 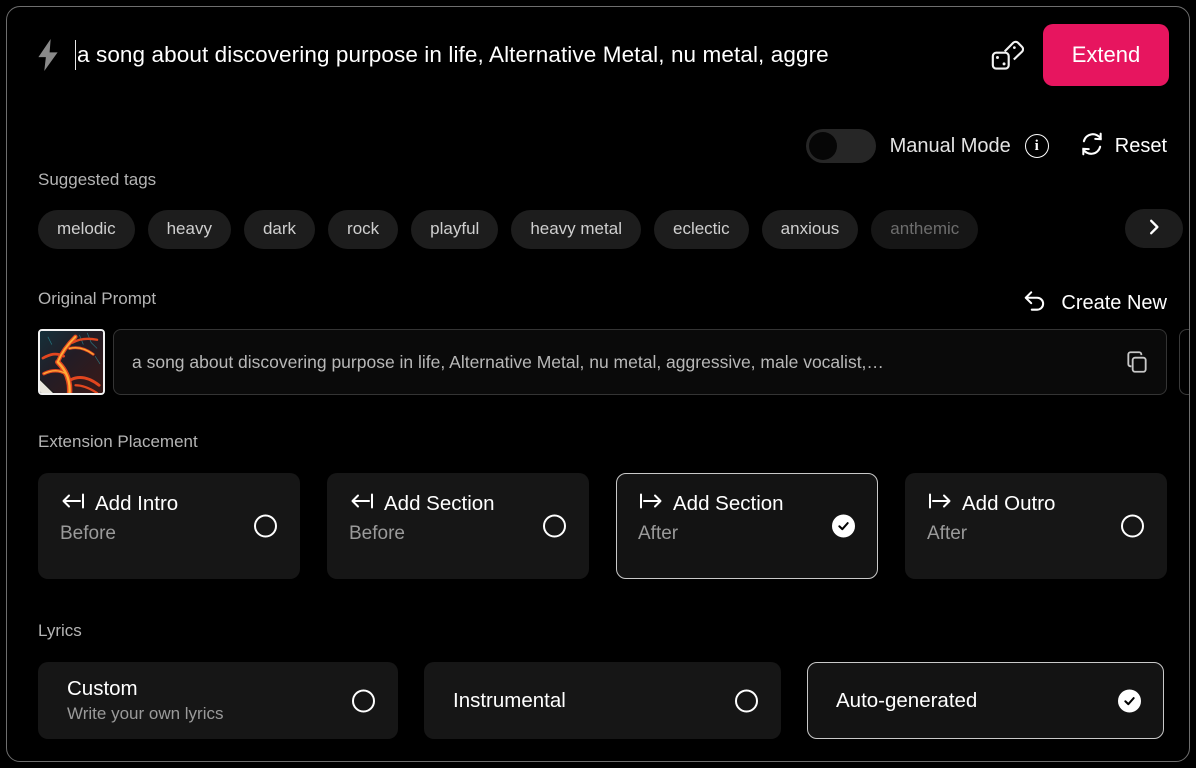 What do you see at coordinates (1036, 146) in the screenshot?
I see `info-icon: i` at bounding box center [1036, 146].